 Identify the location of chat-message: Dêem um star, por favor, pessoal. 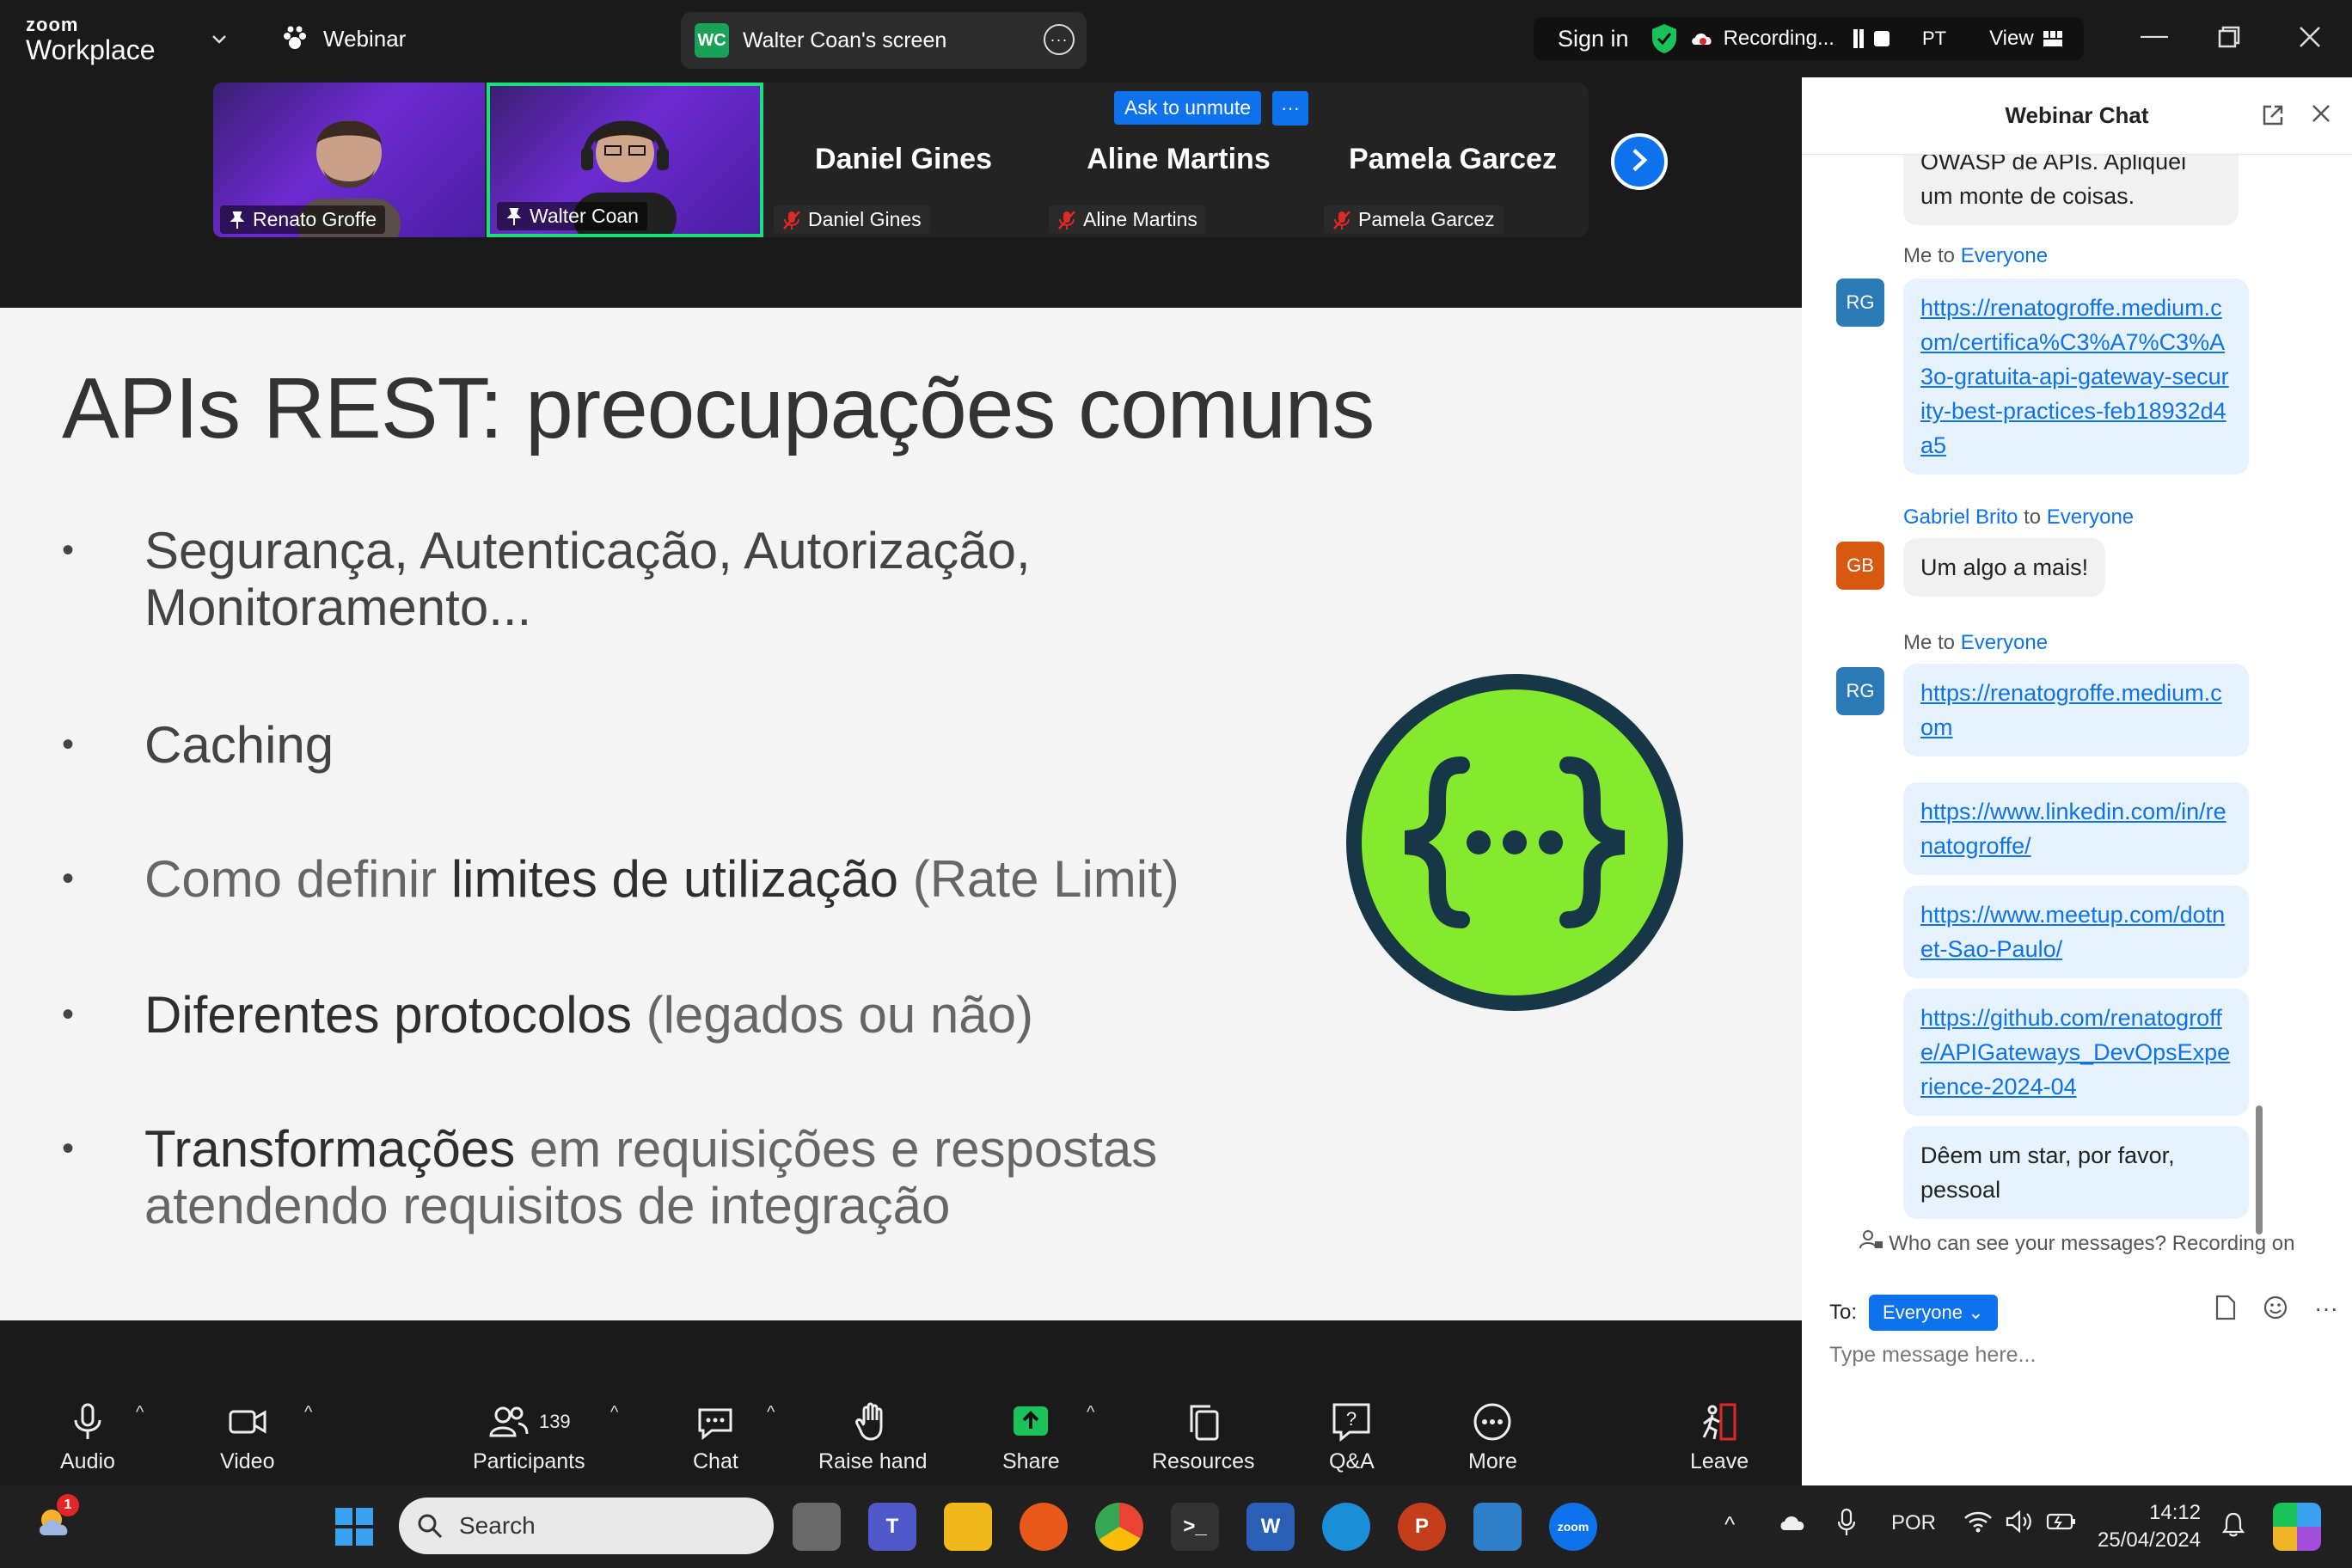
(2076, 1172).